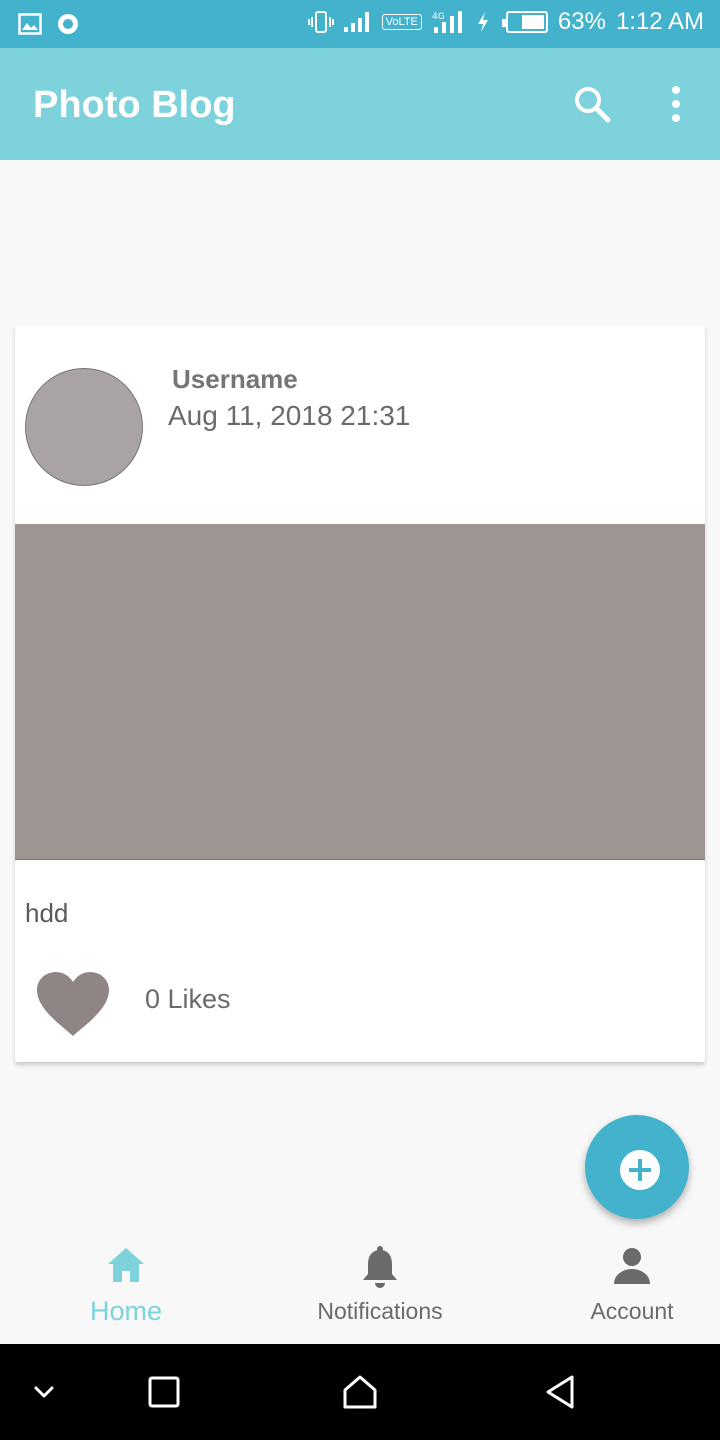 This screenshot has height=1440, width=720. What do you see at coordinates (126, 1265) in the screenshot?
I see `home-icon` at bounding box center [126, 1265].